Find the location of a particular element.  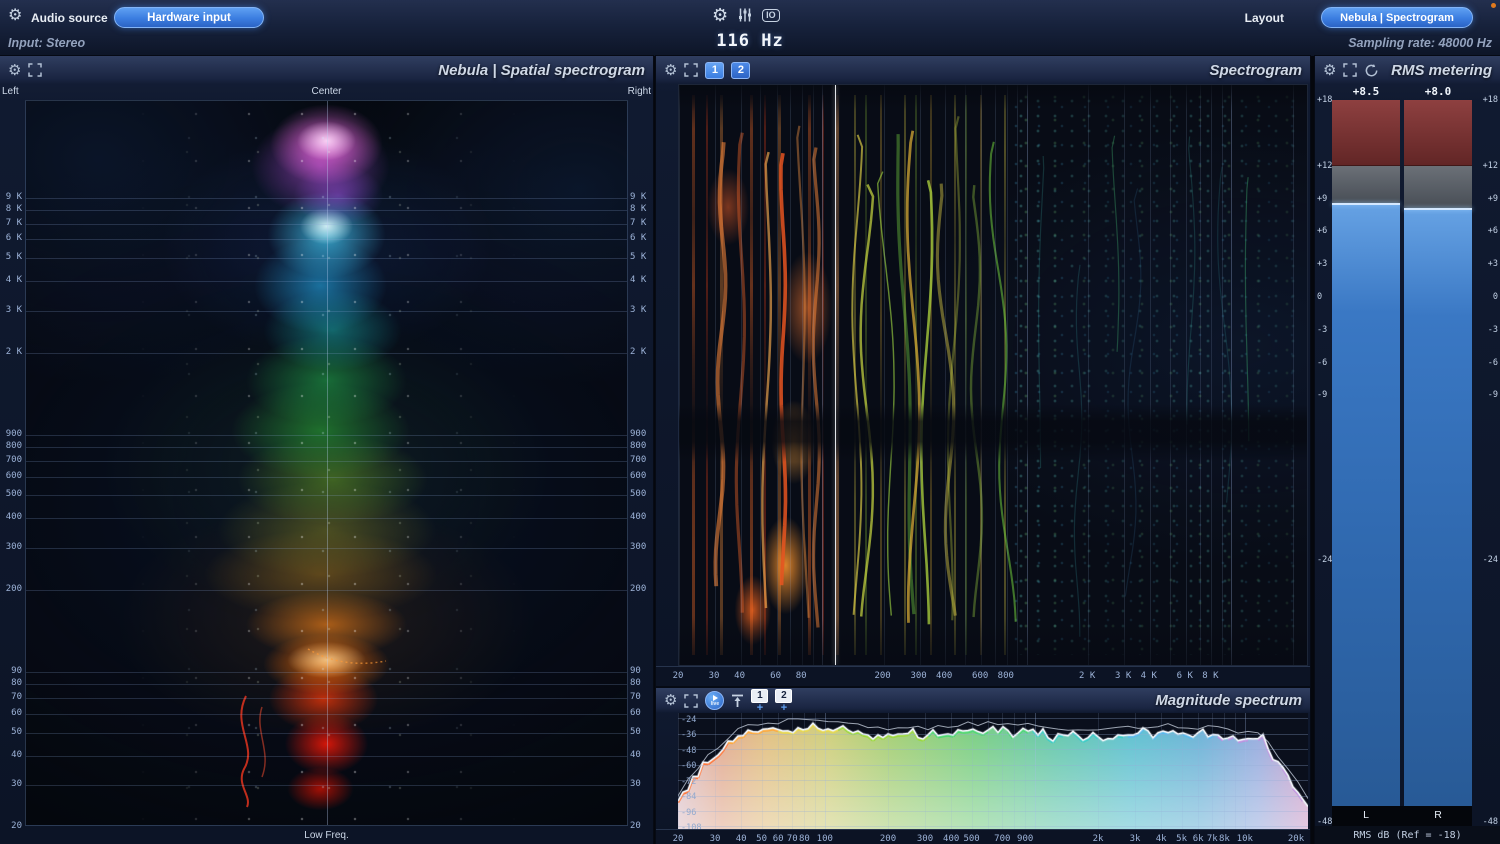

rms-scale-label: +18 is located at coordinates (1325, 100).